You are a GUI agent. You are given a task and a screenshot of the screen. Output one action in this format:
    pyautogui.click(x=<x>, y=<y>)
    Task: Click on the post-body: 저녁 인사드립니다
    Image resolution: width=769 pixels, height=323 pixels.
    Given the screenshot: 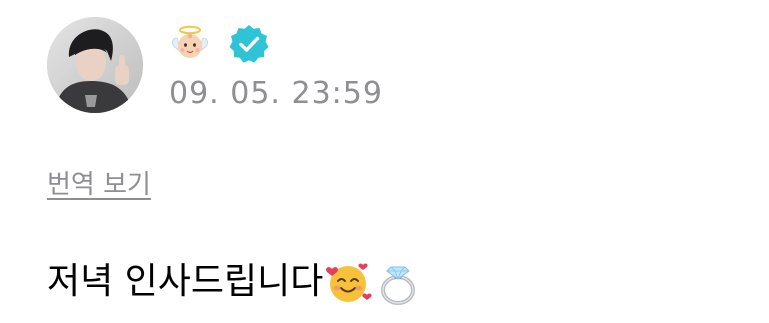 What is the action you would take?
    pyautogui.click(x=235, y=282)
    